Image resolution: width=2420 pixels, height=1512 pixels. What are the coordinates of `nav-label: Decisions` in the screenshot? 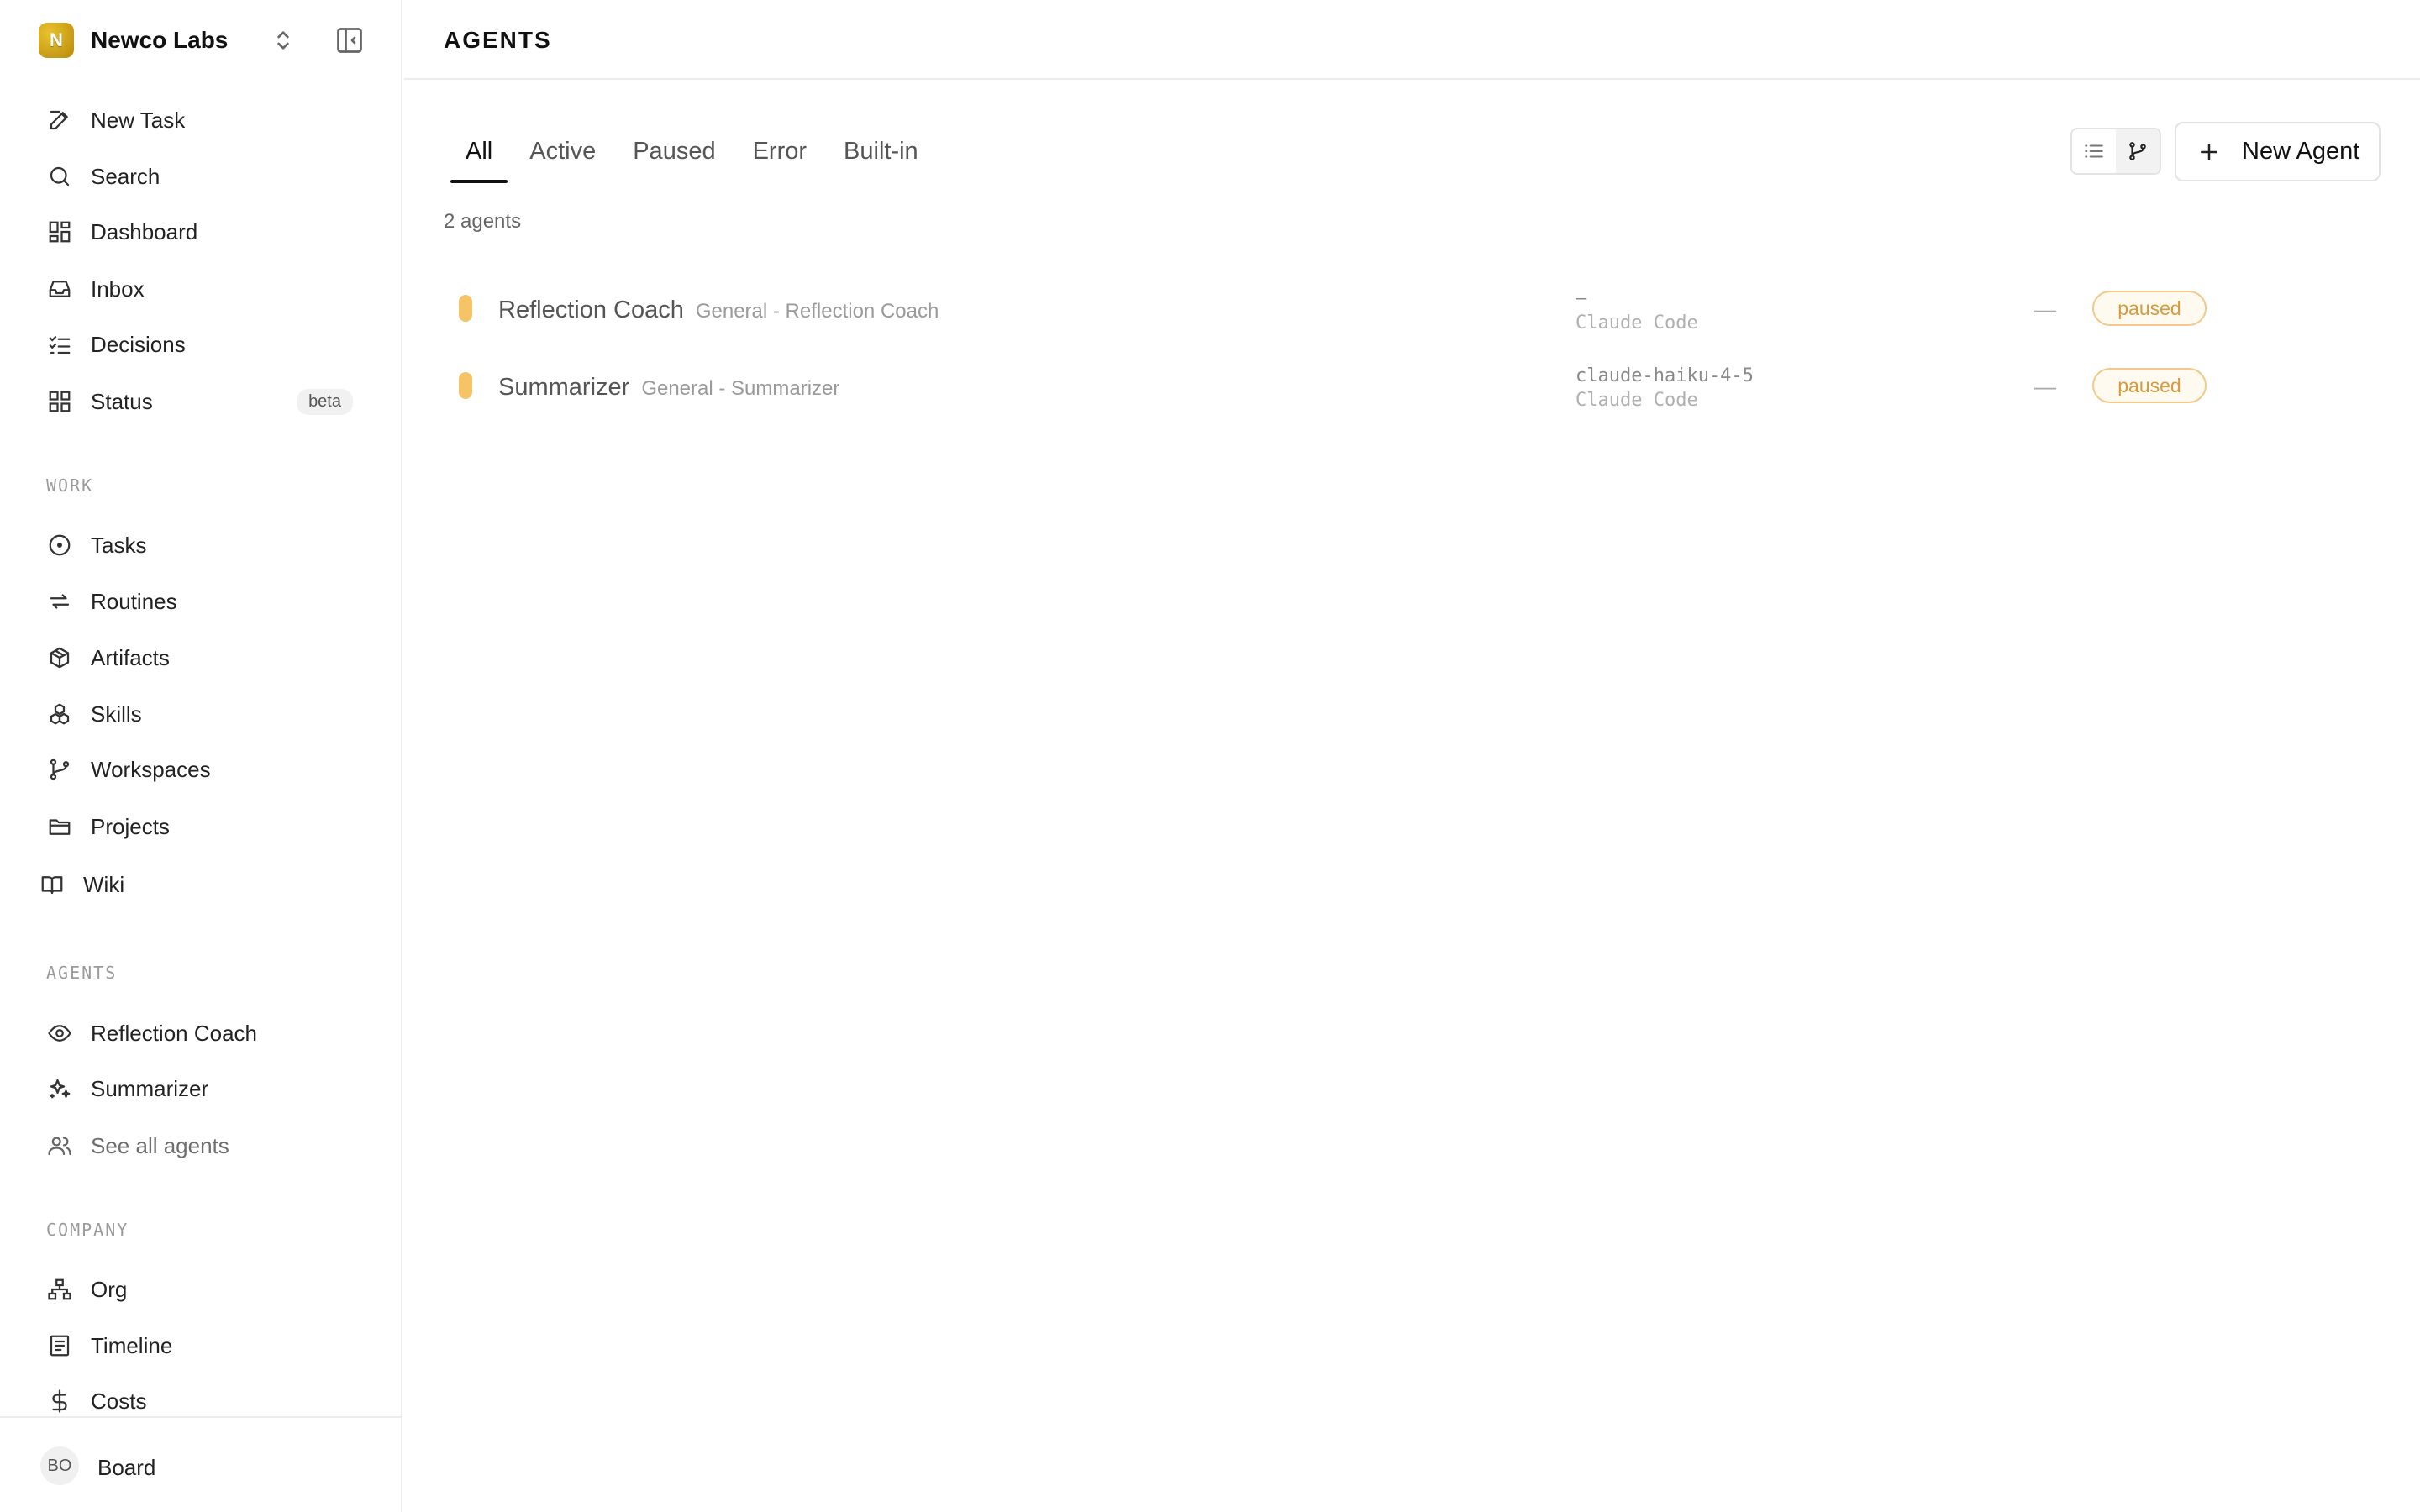 It's located at (138, 344).